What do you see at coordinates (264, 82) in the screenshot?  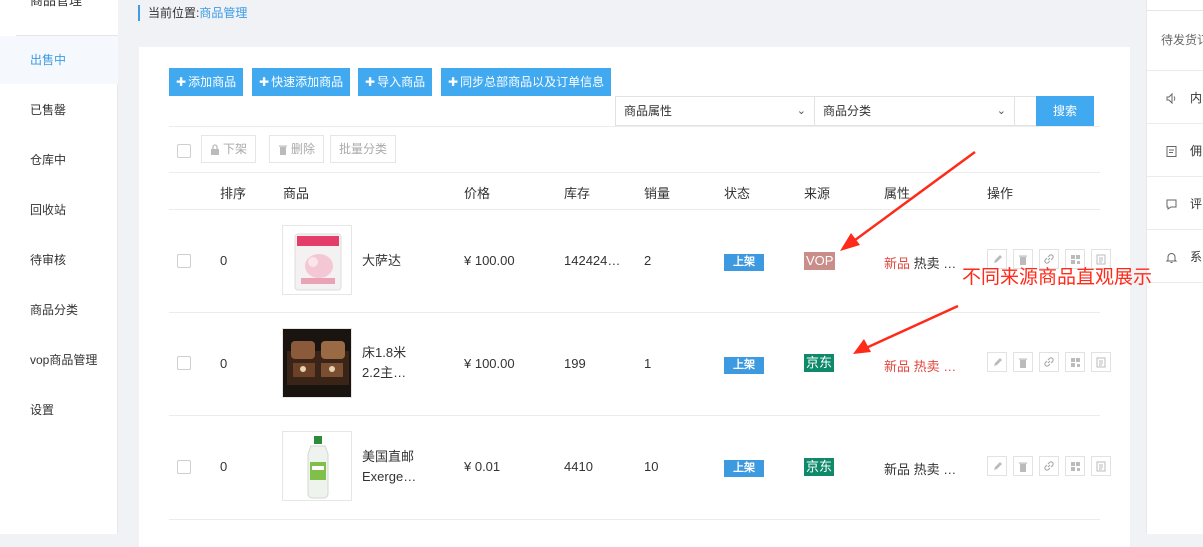 I see `plus-icon: ✚` at bounding box center [264, 82].